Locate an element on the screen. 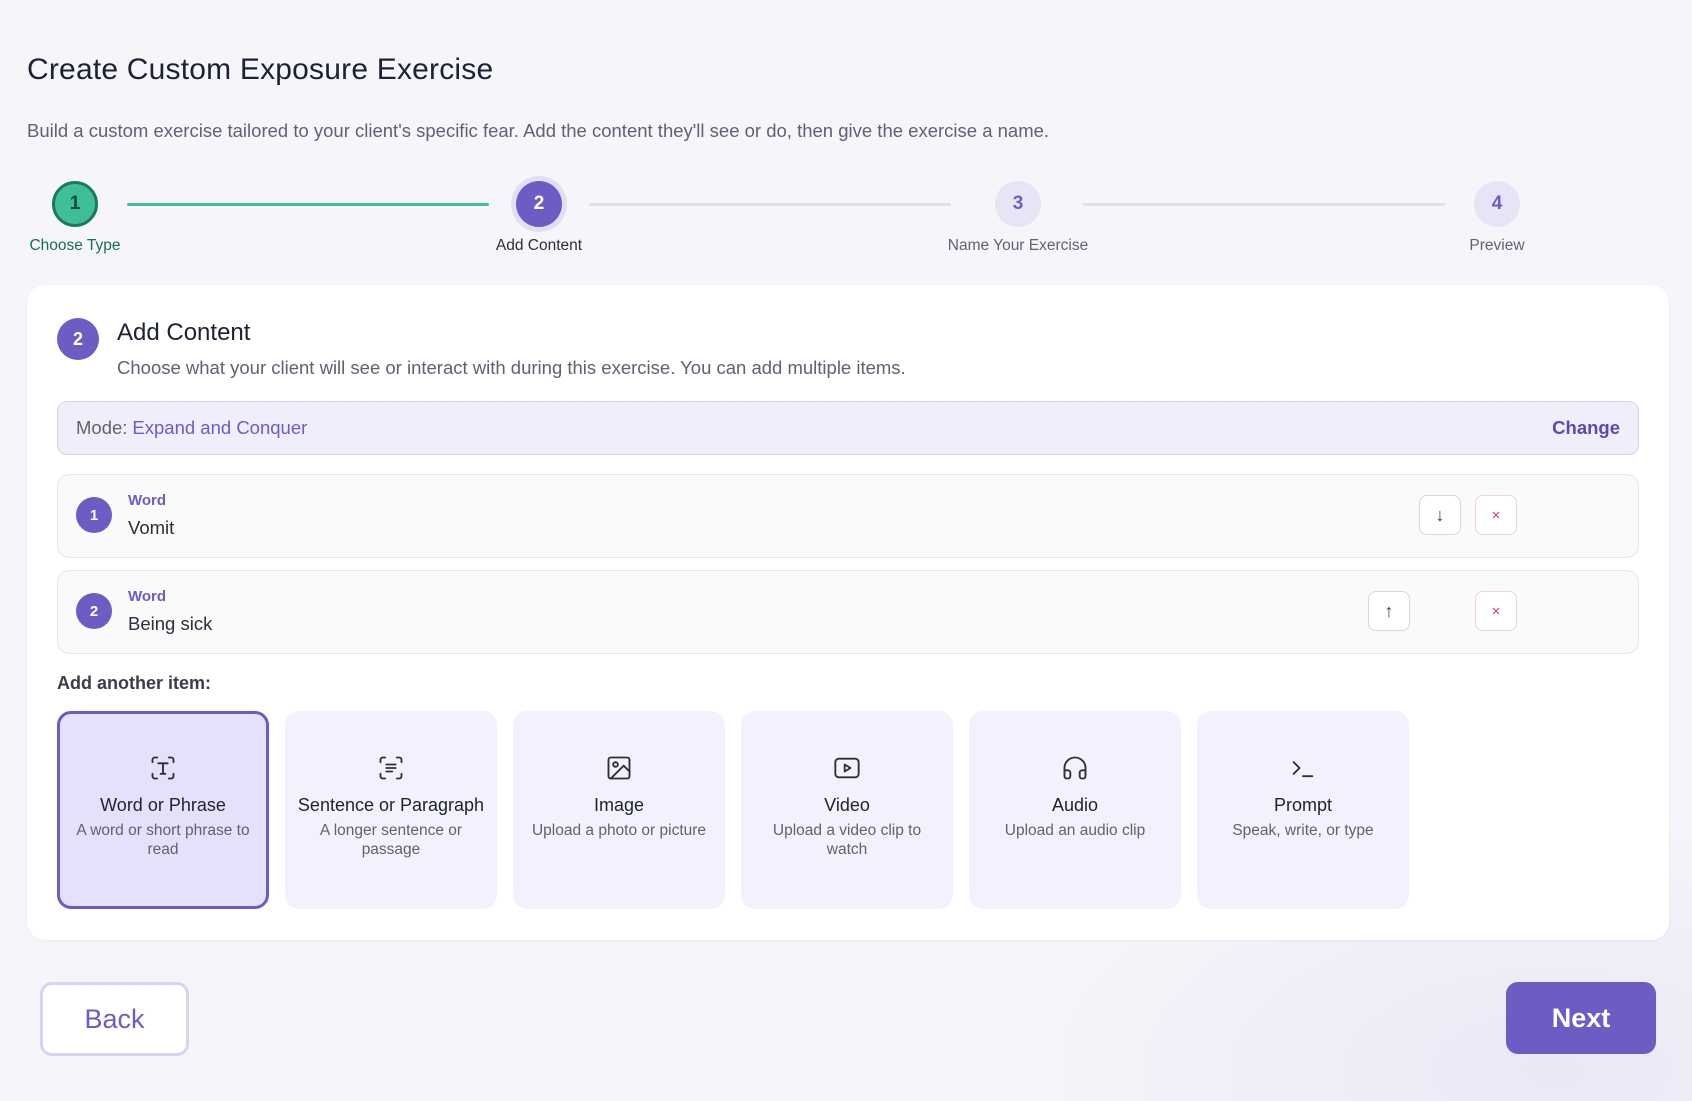 Image resolution: width=1692 pixels, height=1101 pixels. content-item: 2 Word Being sick ↑ × is located at coordinates (848, 612).